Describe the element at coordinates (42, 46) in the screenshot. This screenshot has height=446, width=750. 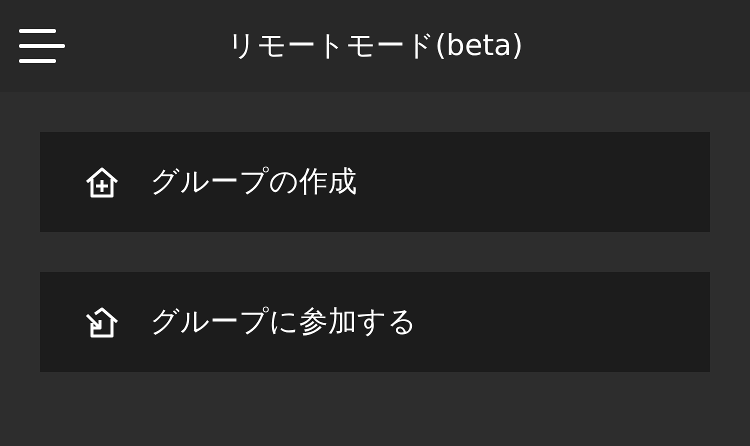
I see `menu-icon` at that location.